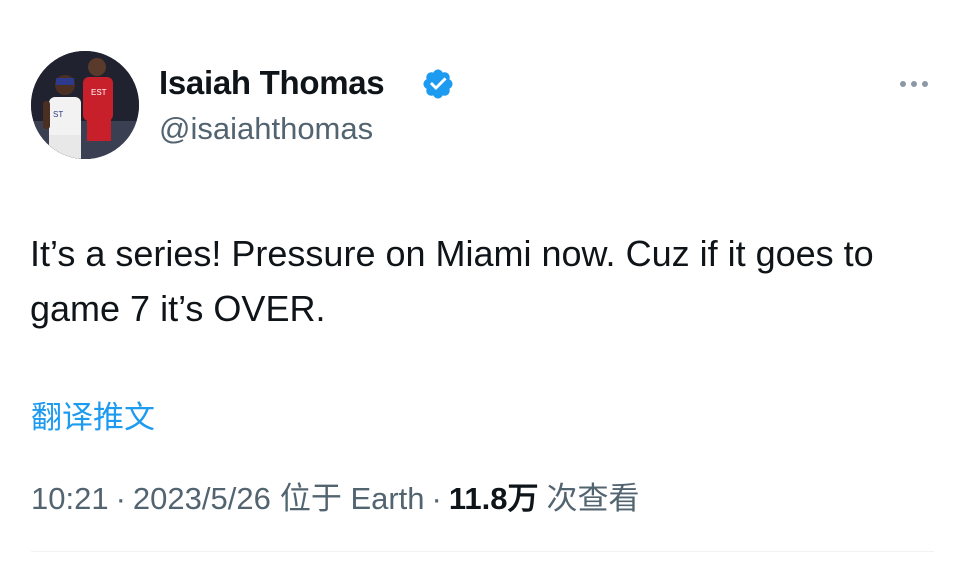  I want to click on avatar-photo-icon: EST ST, so click(85, 105).